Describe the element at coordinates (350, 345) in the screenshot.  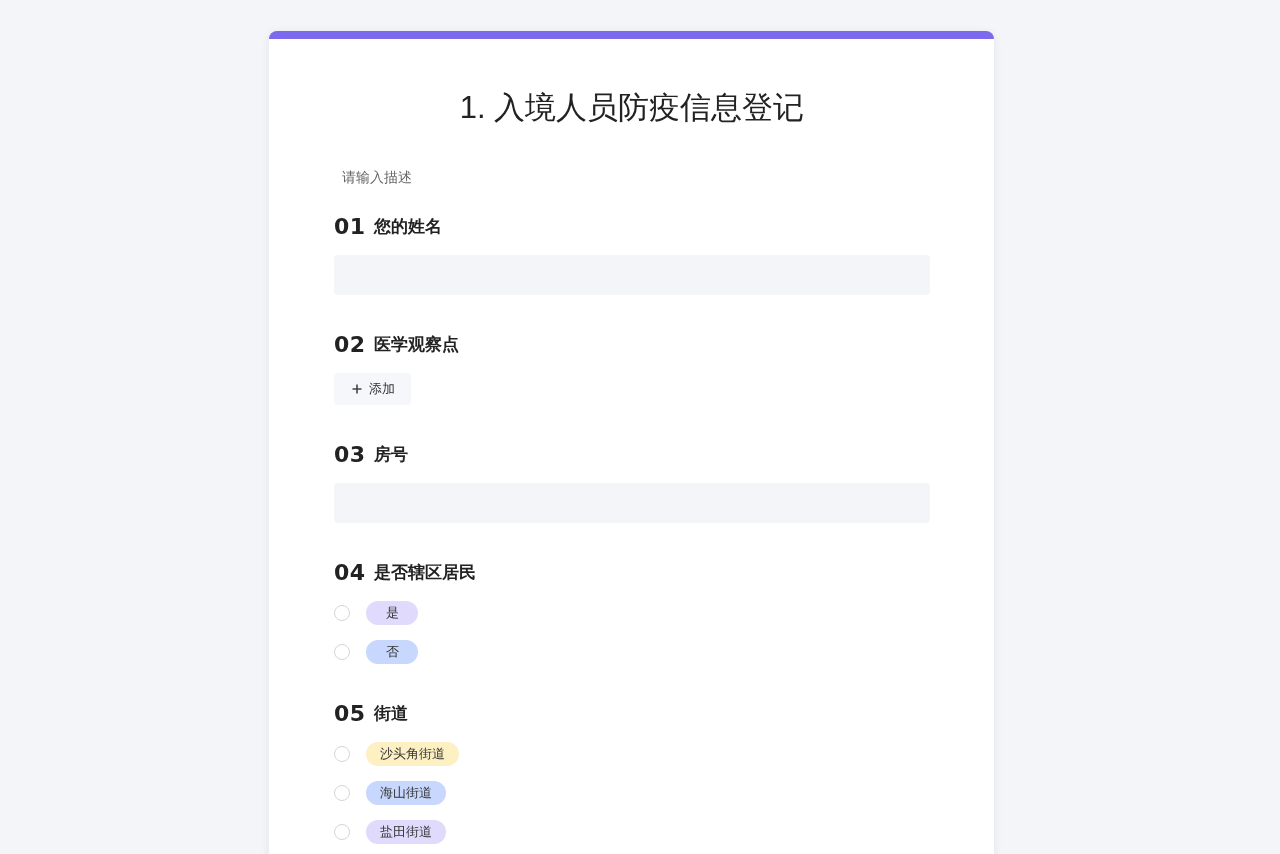
I see `question-number: 02` at that location.